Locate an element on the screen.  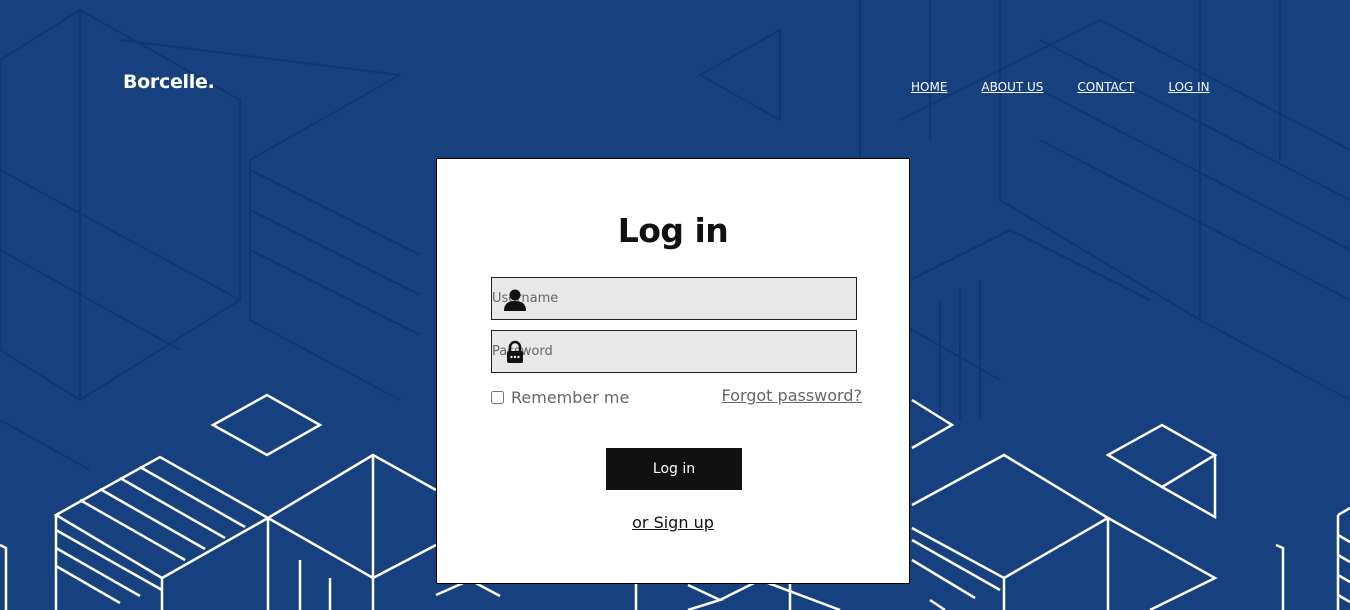
remember-me: Remember me is located at coordinates (560, 397).